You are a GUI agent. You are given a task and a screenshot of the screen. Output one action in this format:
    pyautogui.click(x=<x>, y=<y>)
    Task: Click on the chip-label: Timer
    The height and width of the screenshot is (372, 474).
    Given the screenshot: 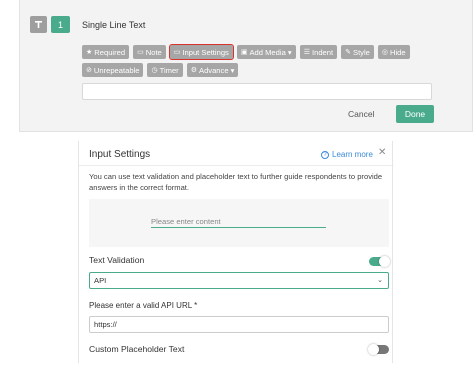 What is the action you would take?
    pyautogui.click(x=169, y=70)
    